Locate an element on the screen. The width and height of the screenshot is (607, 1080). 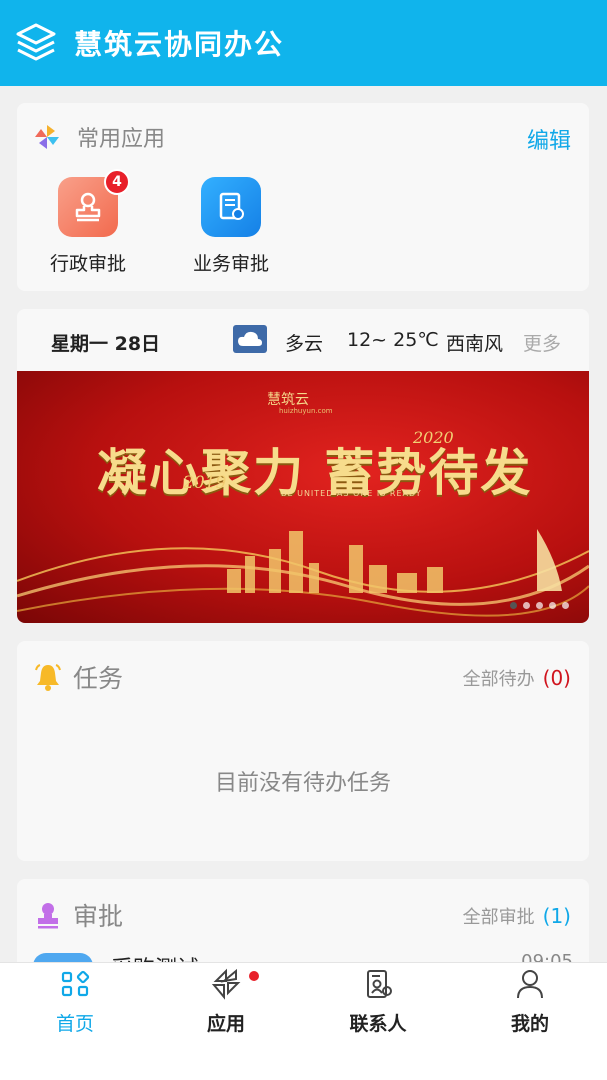
app-admin-approval: 4 行政审批 is located at coordinates (88, 222).